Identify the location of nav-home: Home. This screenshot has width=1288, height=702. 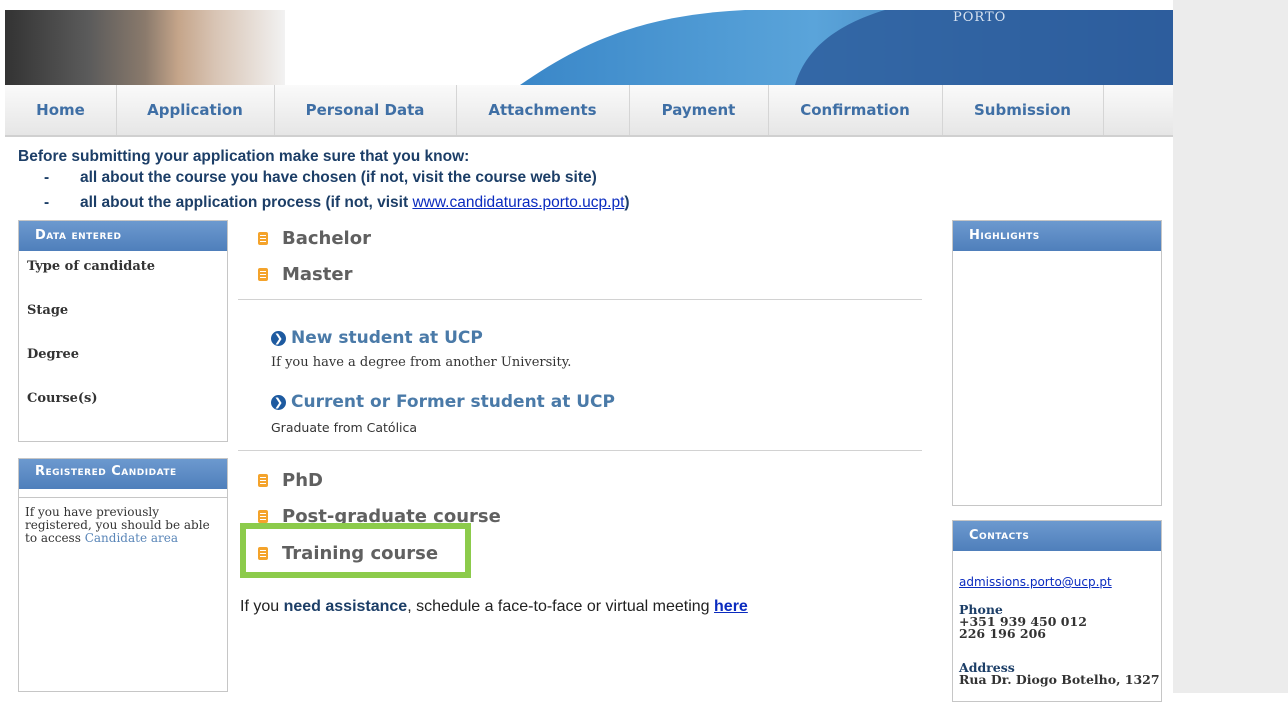
(61, 110).